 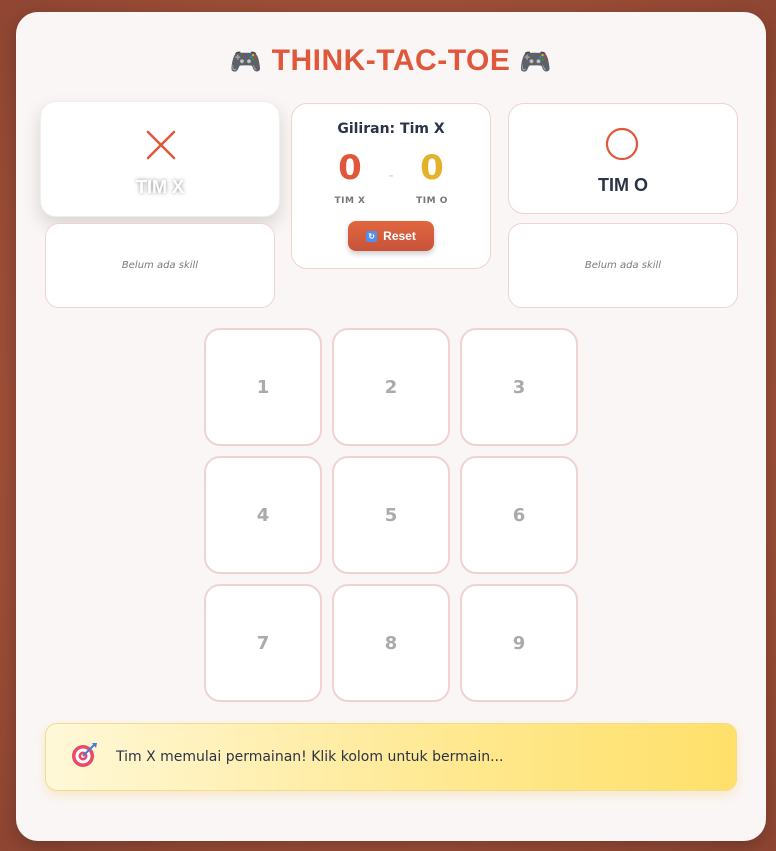 I want to click on team-o-name: TIM O, so click(x=623, y=185).